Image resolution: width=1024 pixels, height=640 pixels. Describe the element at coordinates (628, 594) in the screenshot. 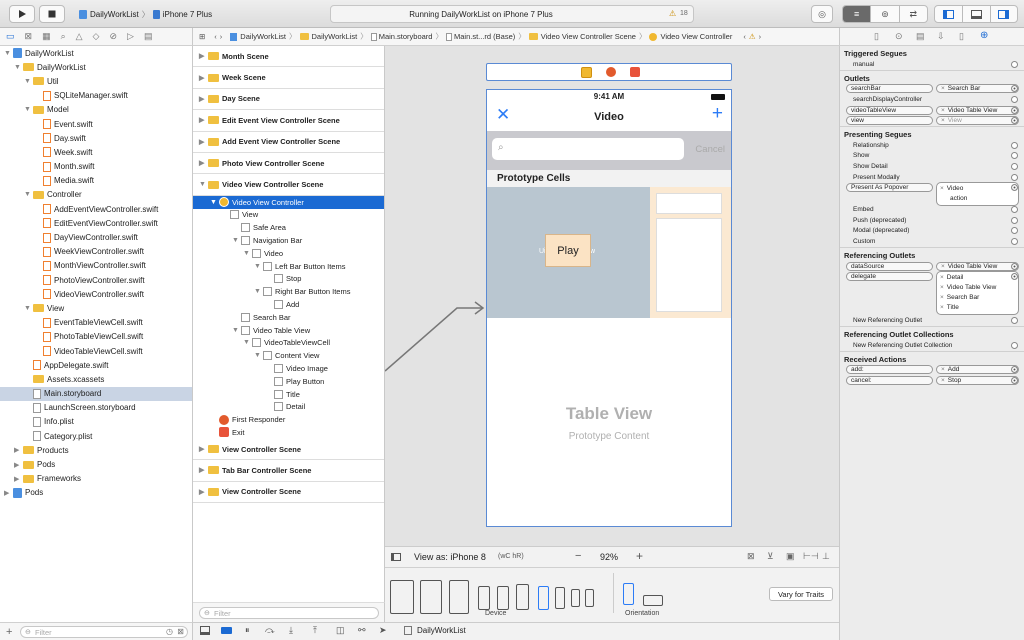

I see `portrait-icon` at that location.